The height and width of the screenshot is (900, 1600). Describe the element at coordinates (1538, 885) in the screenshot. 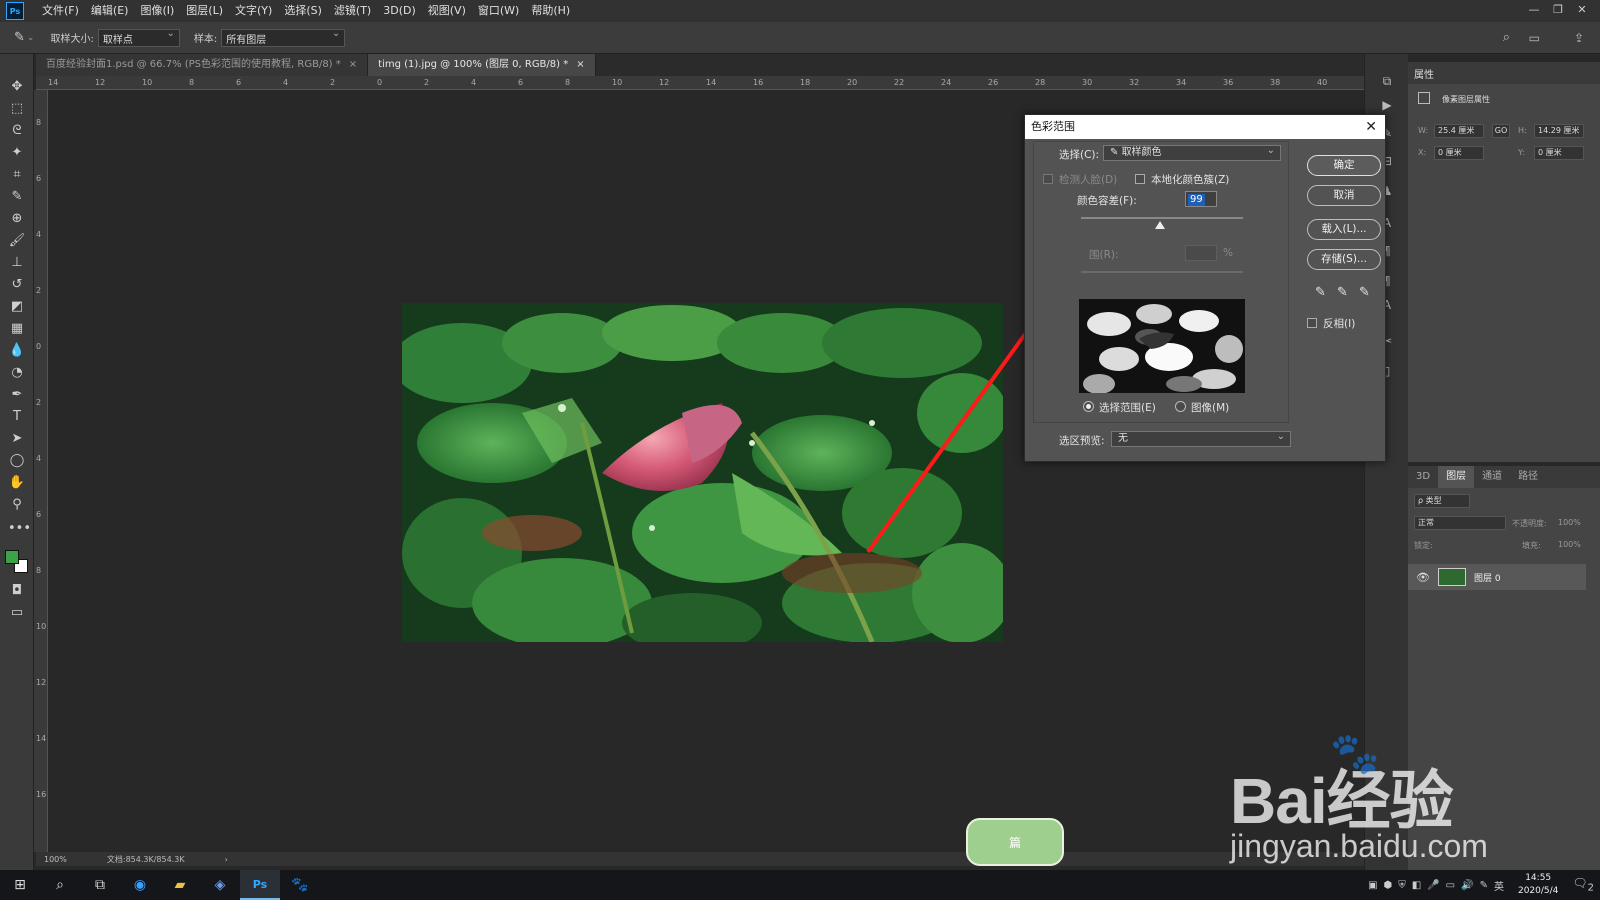

I see `clock: 14:55 2020/5/4` at that location.